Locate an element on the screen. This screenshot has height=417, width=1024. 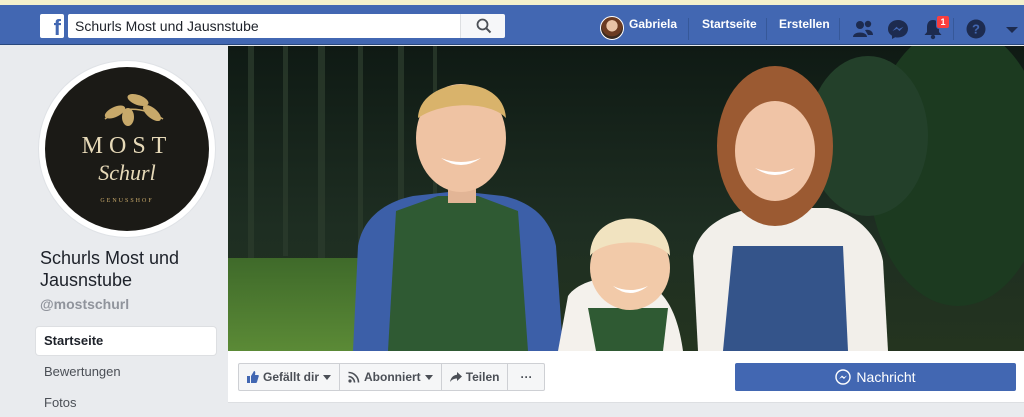
sidebar-item-photos: Fotos is located at coordinates (126, 403).